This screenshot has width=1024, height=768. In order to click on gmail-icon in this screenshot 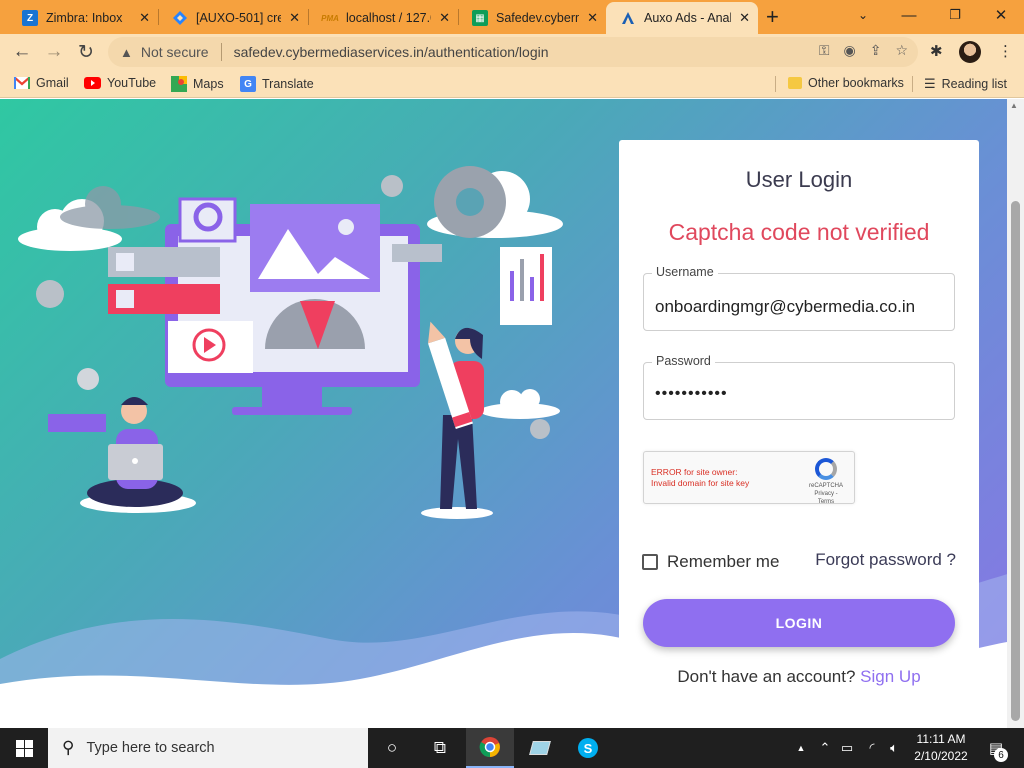, I will do `click(22, 83)`.